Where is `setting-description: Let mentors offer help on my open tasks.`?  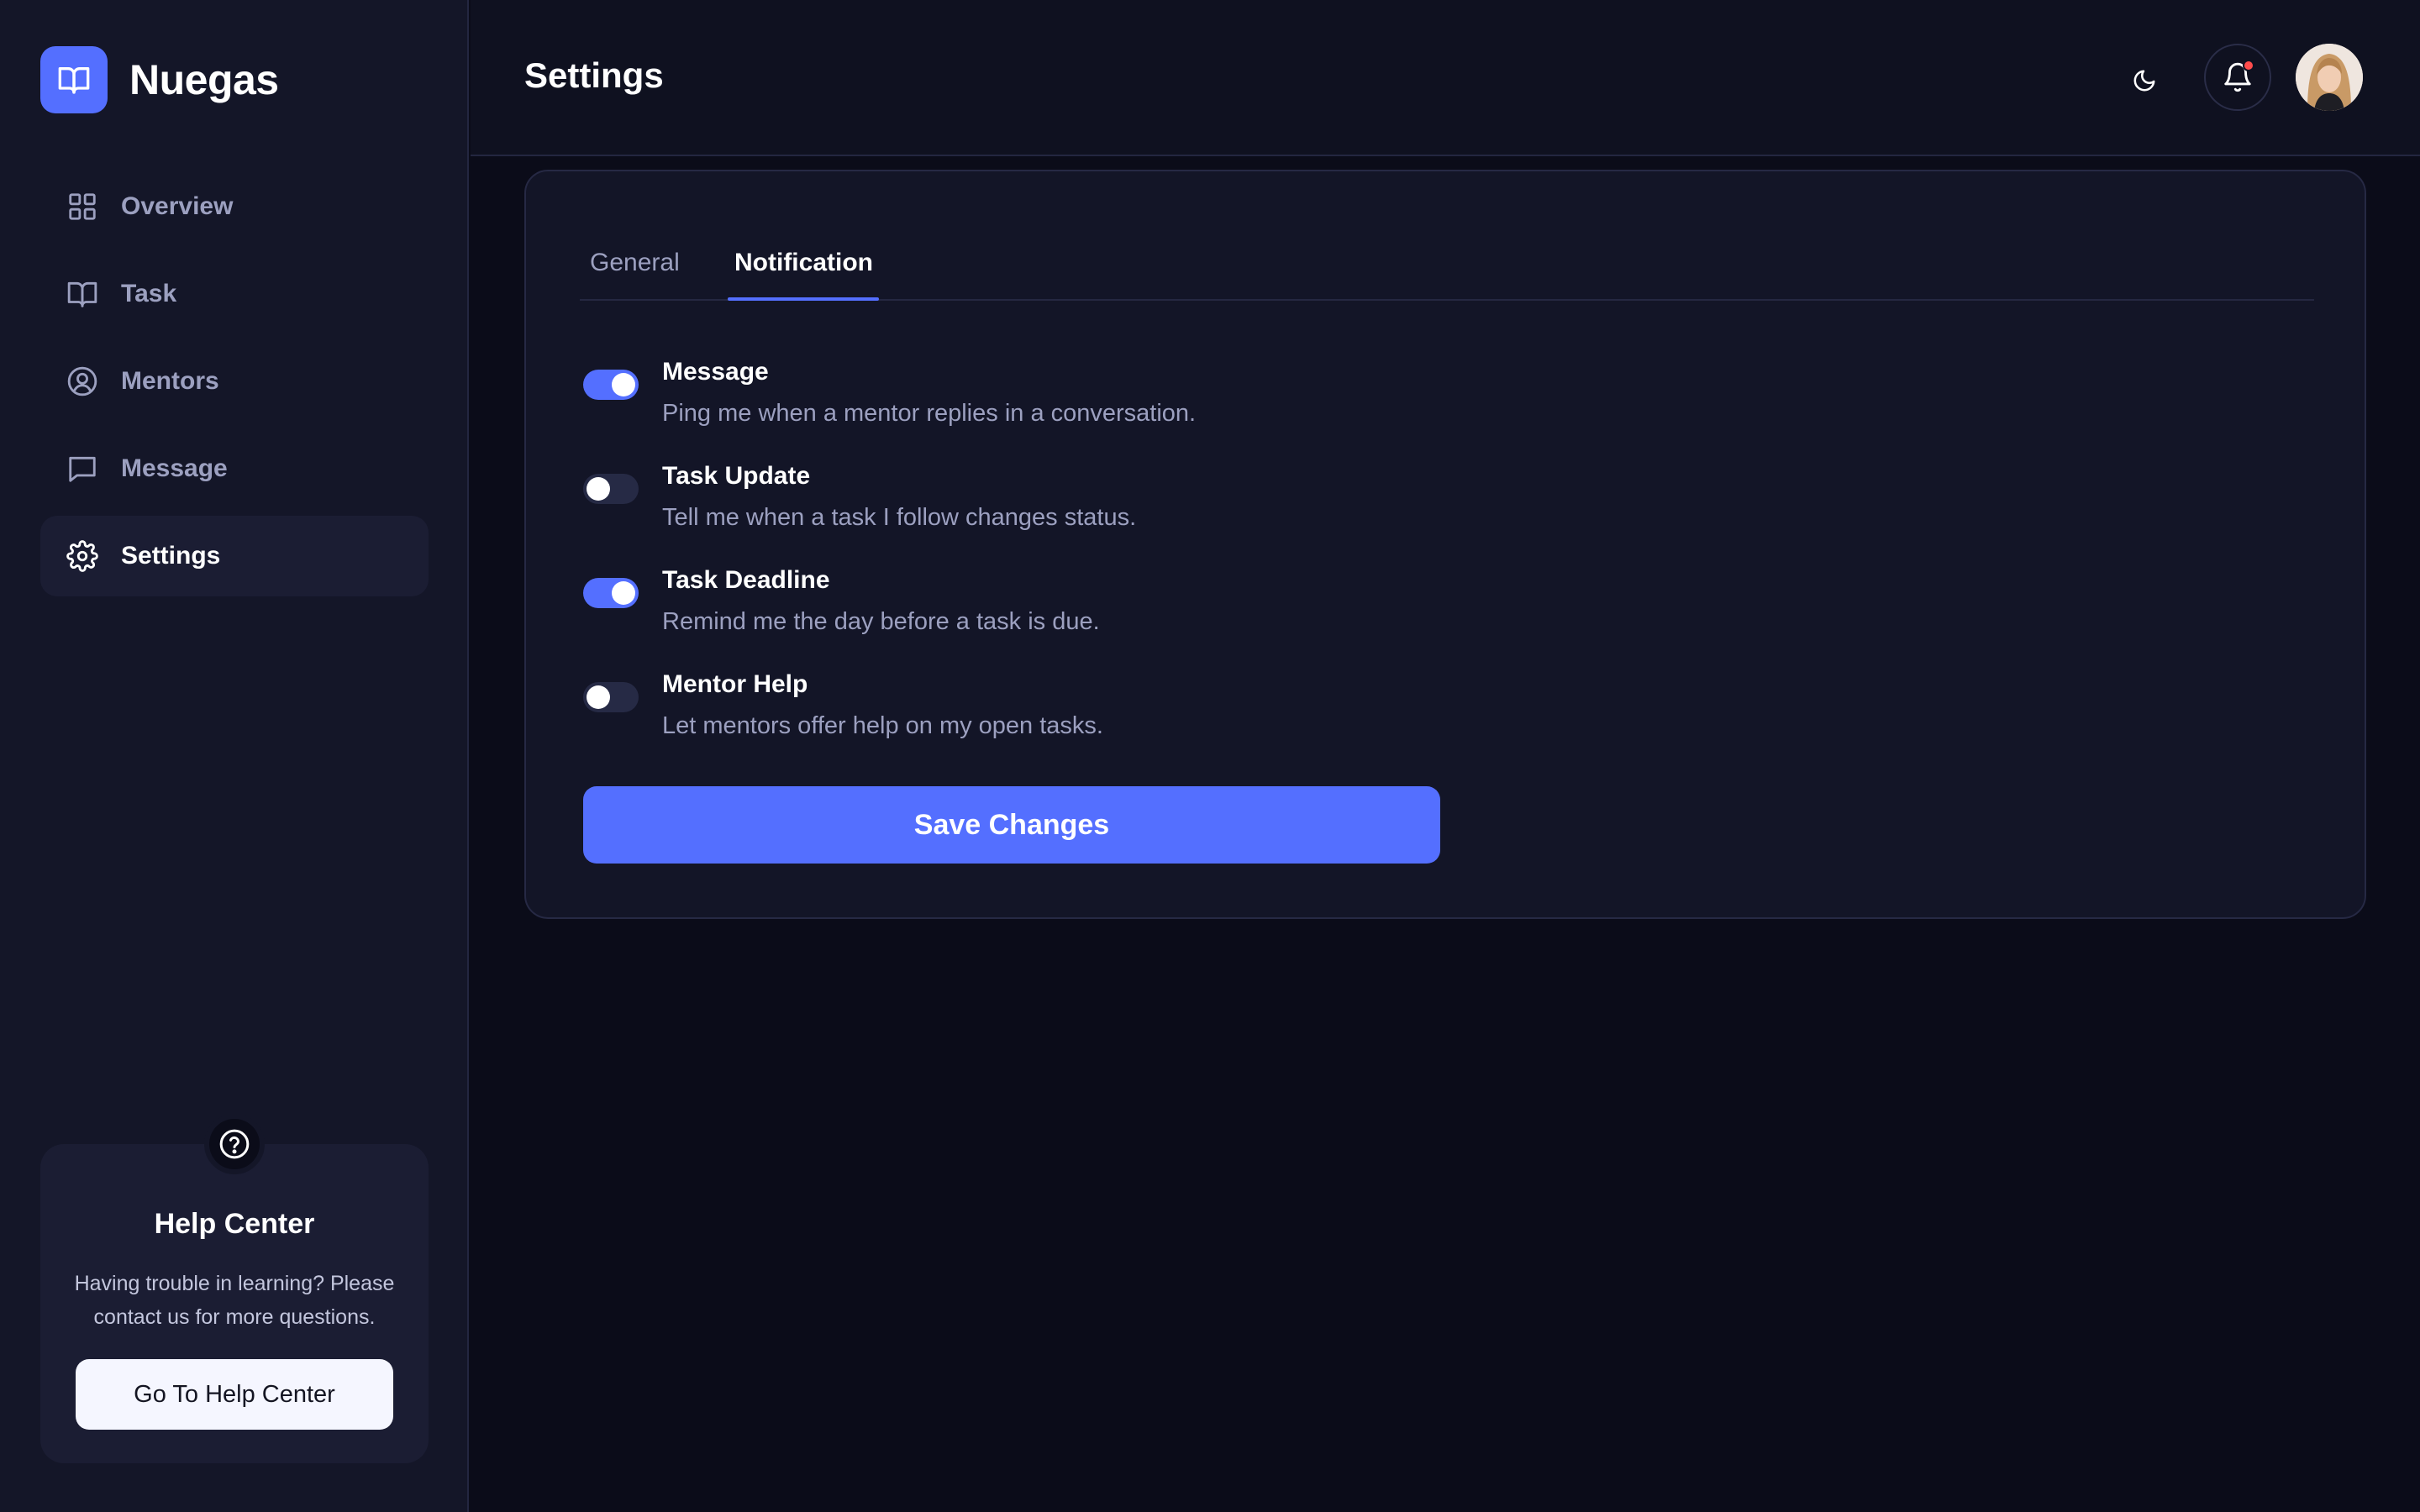
setting-description: Let mentors offer help on my open tasks. is located at coordinates (882, 725).